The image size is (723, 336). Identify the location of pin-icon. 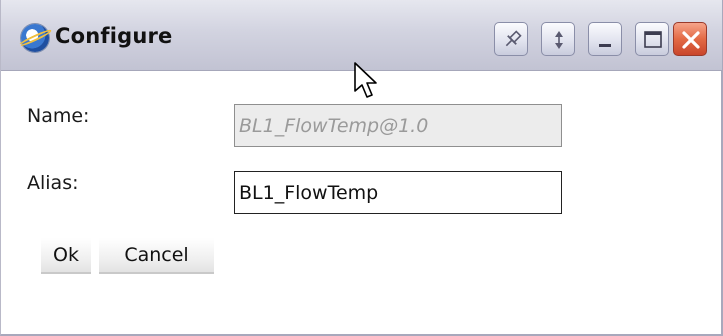
(513, 38).